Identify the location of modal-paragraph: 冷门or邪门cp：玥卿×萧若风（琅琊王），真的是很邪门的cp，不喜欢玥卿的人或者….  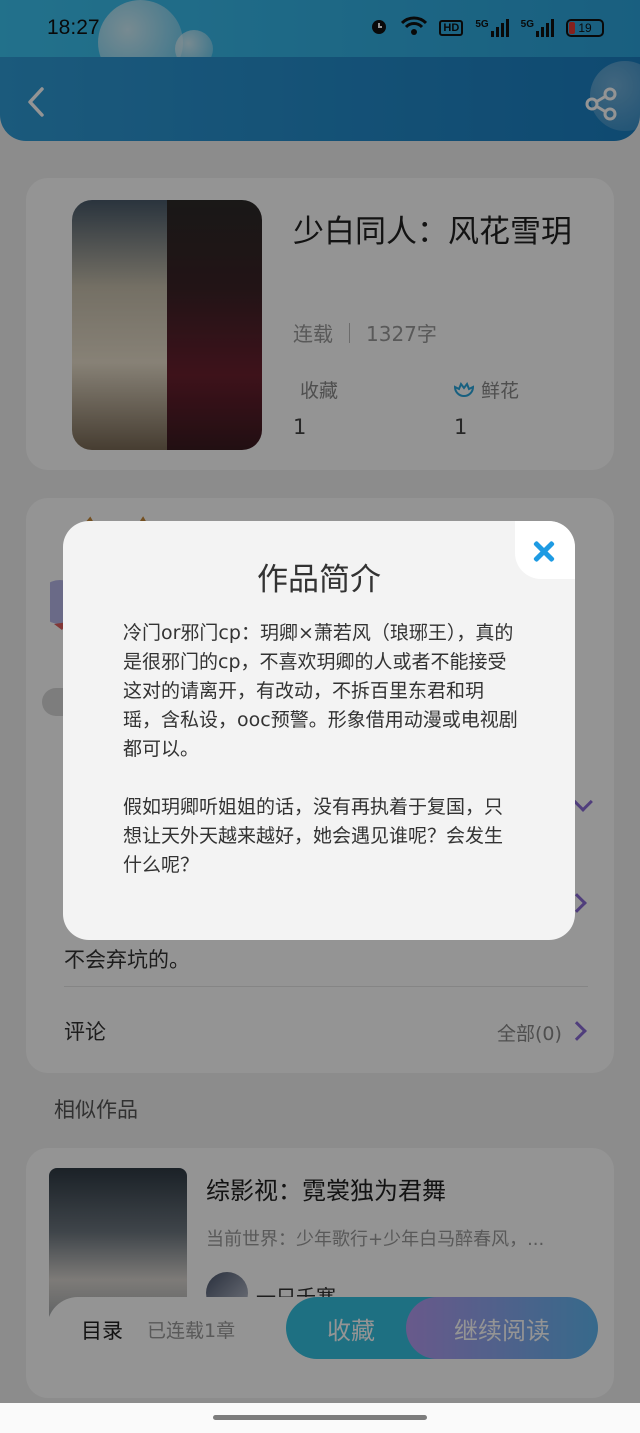
(320, 691).